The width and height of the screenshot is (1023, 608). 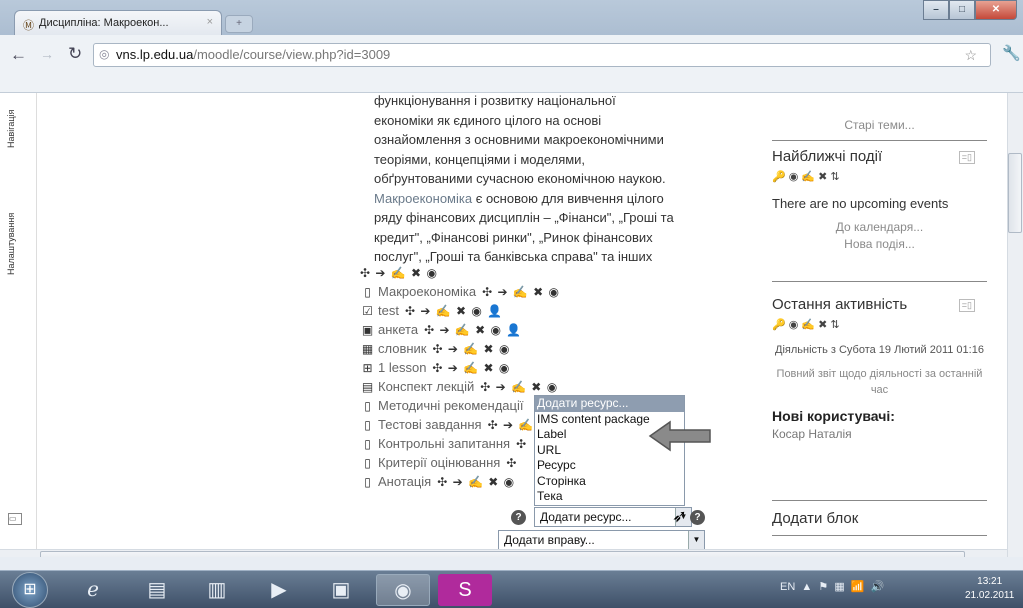 What do you see at coordinates (210, 22) in the screenshot?
I see `tab-close-icon: ×` at bounding box center [210, 22].